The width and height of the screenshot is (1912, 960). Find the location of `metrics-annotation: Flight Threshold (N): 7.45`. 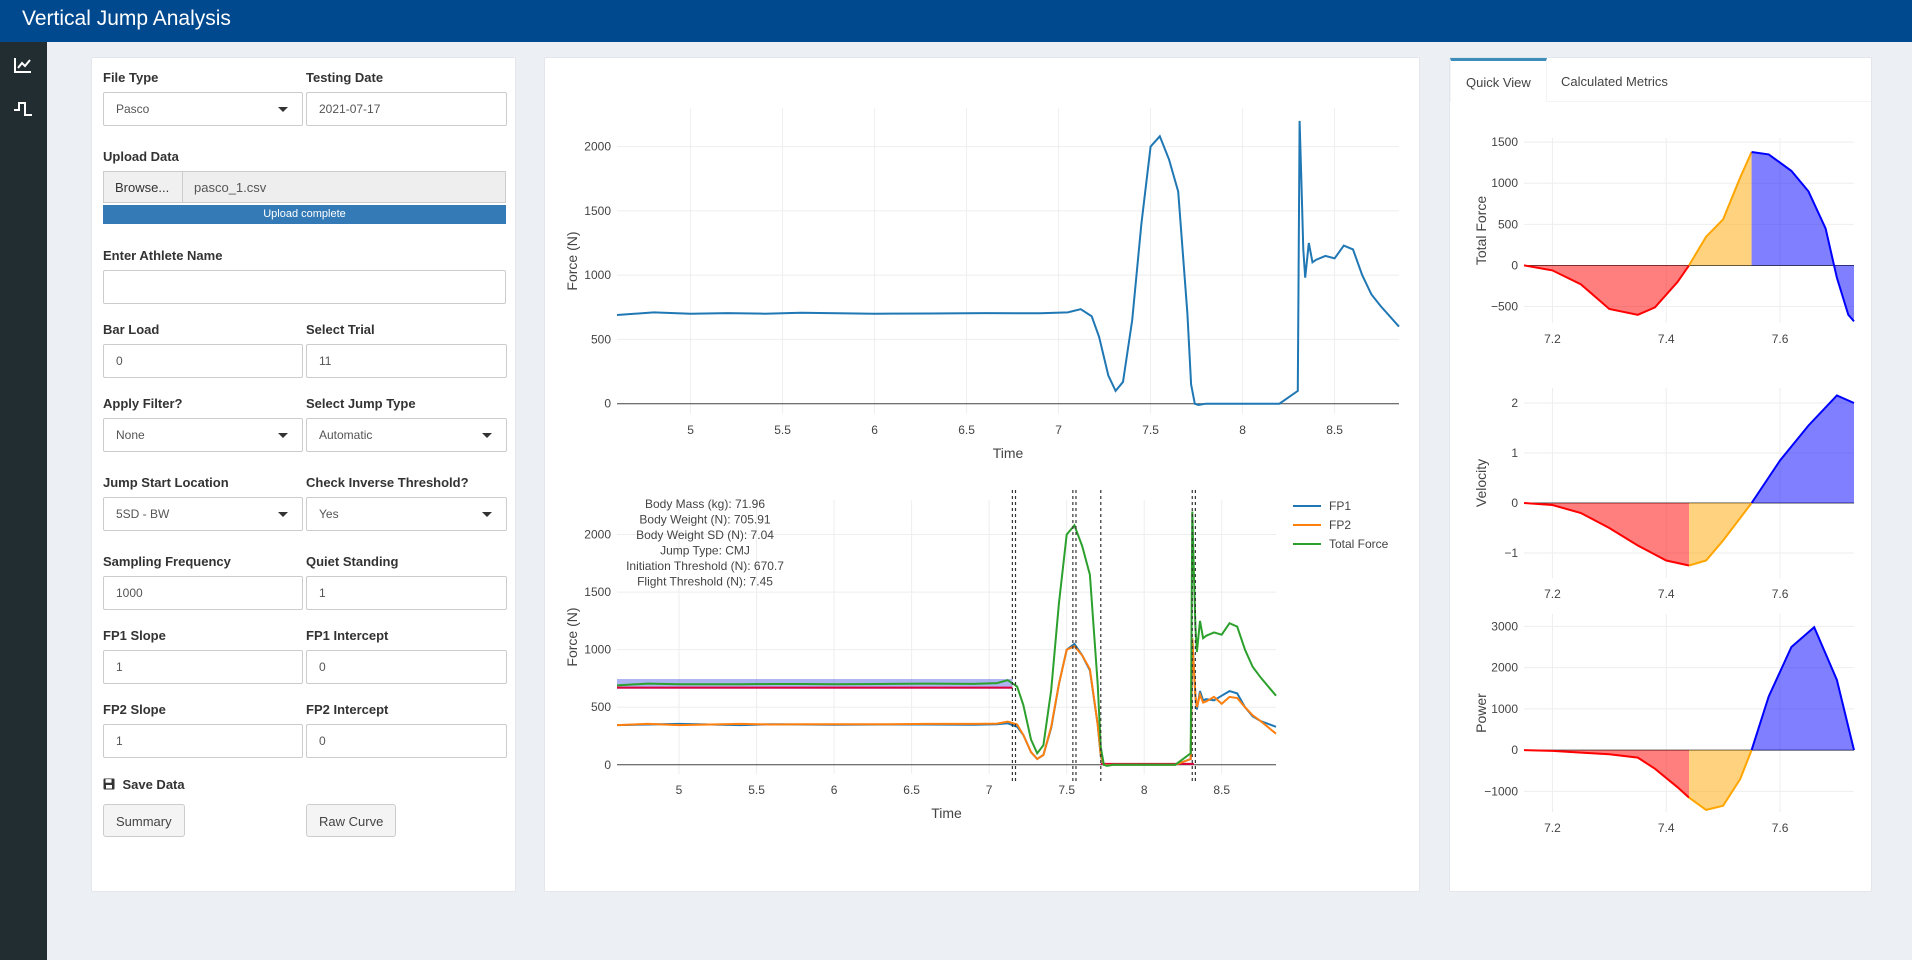

metrics-annotation: Flight Threshold (N): 7.45 is located at coordinates (705, 582).